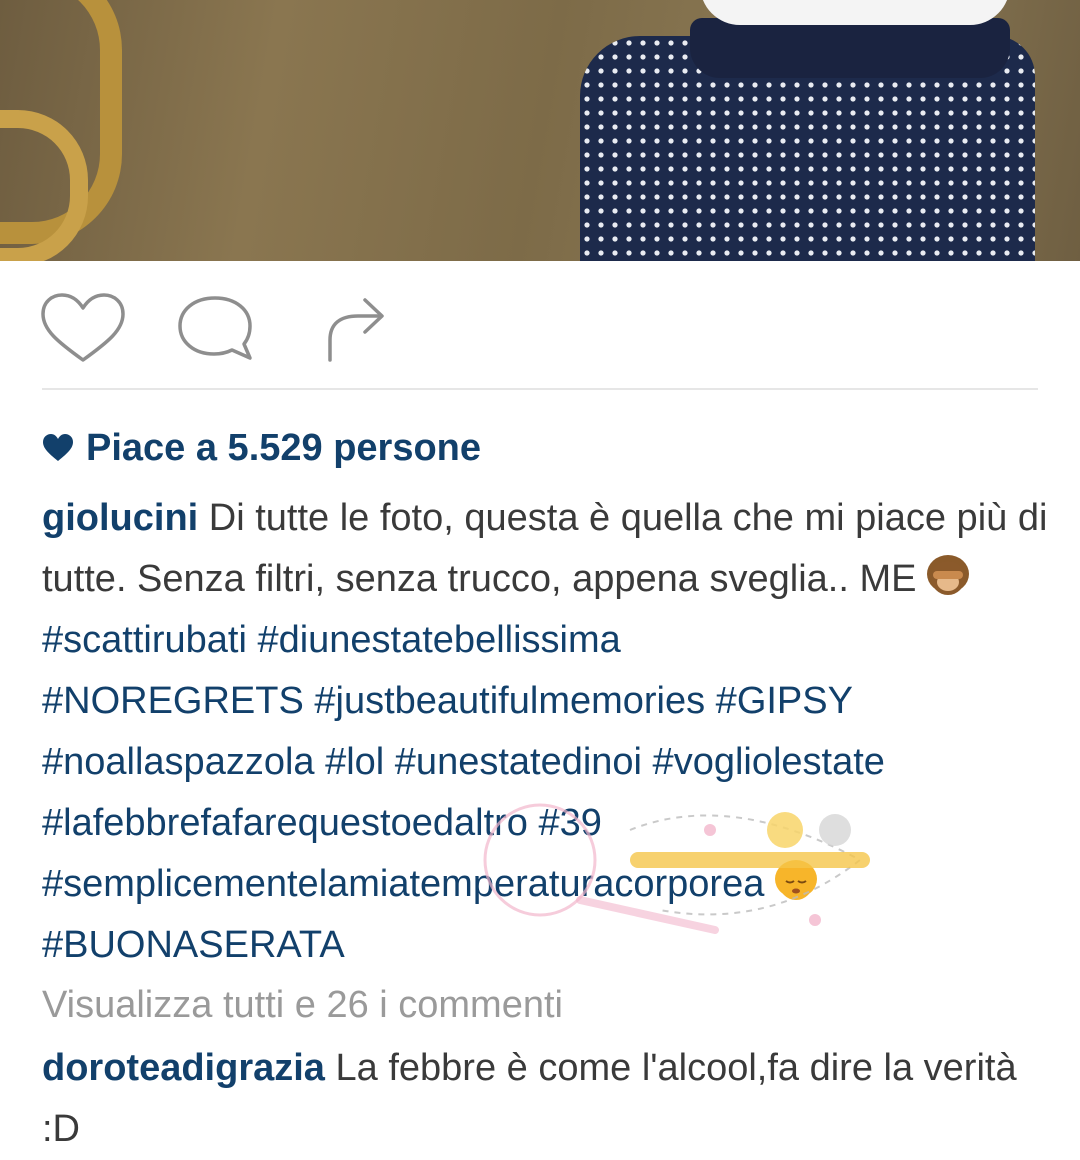 This screenshot has height=1160, width=1080. I want to click on comment-bubble-icon, so click(215, 328).